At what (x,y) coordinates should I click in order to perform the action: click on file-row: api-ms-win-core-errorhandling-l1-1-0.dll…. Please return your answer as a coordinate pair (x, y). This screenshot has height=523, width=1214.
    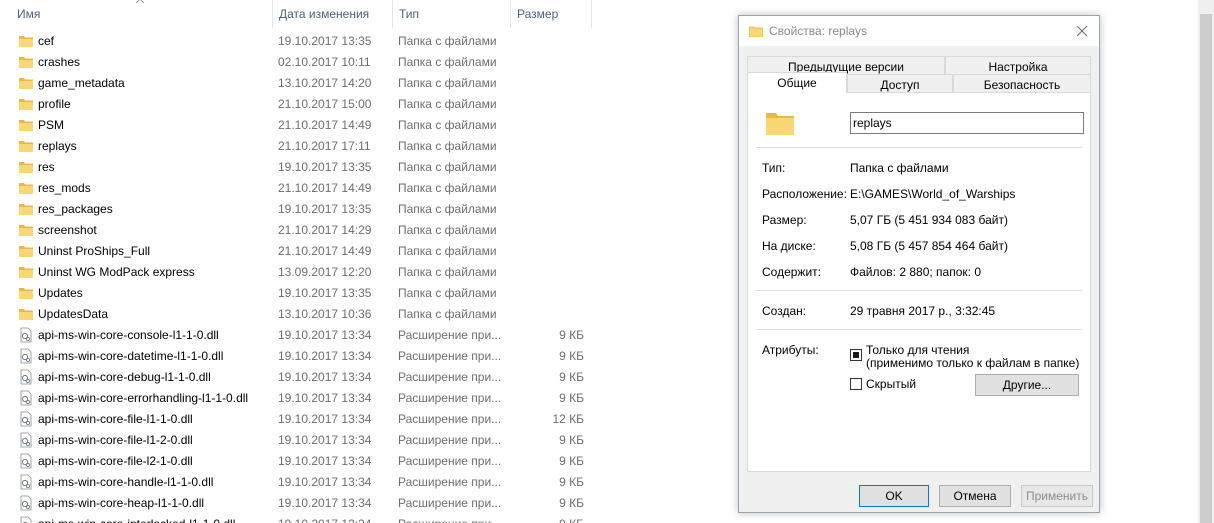
    Looking at the image, I should click on (350, 398).